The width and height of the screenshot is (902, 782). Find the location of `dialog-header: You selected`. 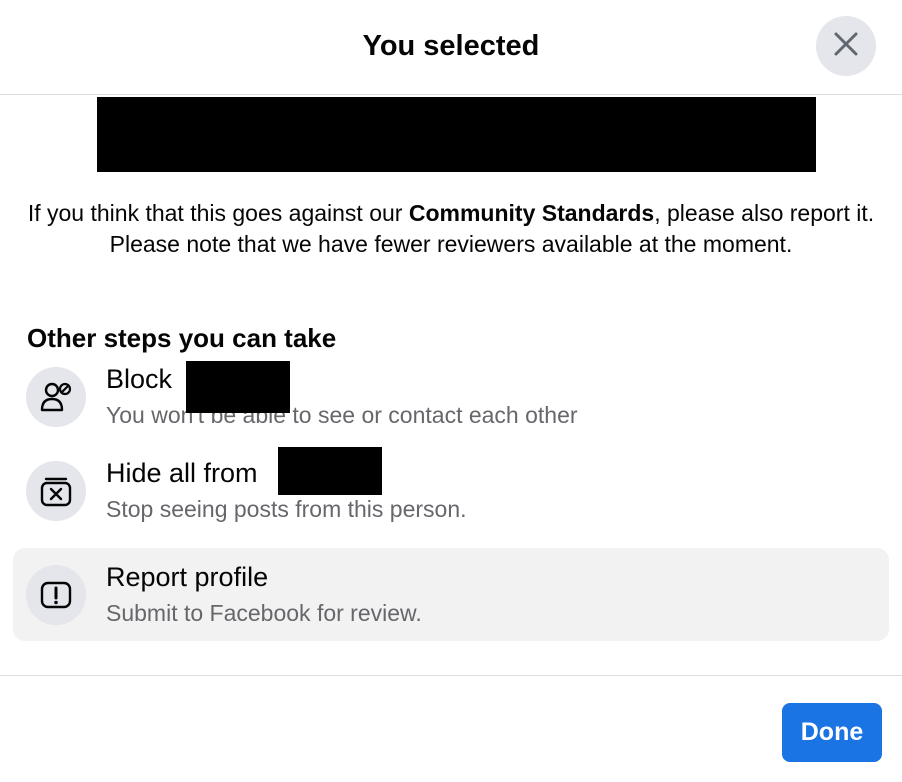

dialog-header: You selected is located at coordinates (451, 47).